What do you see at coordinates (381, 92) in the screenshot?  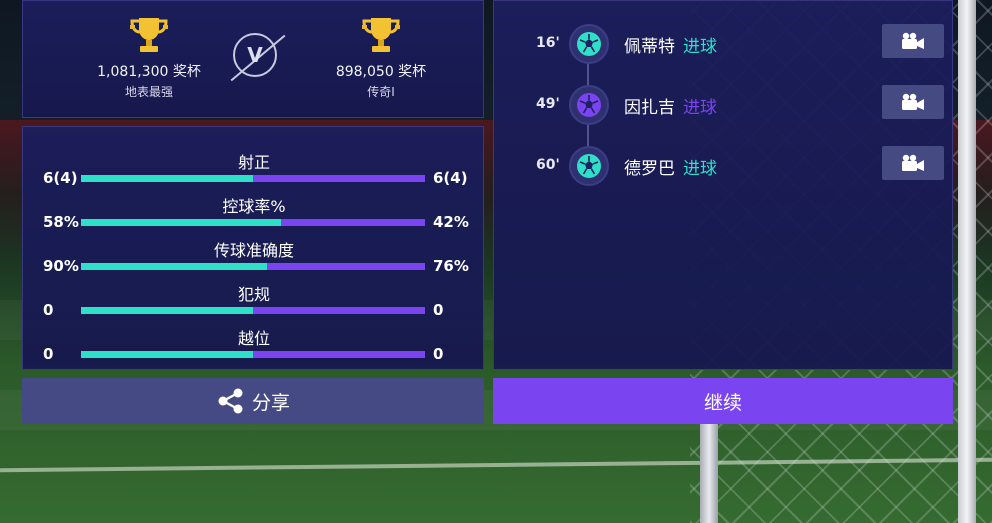 I see `away-division: 传奇I` at bounding box center [381, 92].